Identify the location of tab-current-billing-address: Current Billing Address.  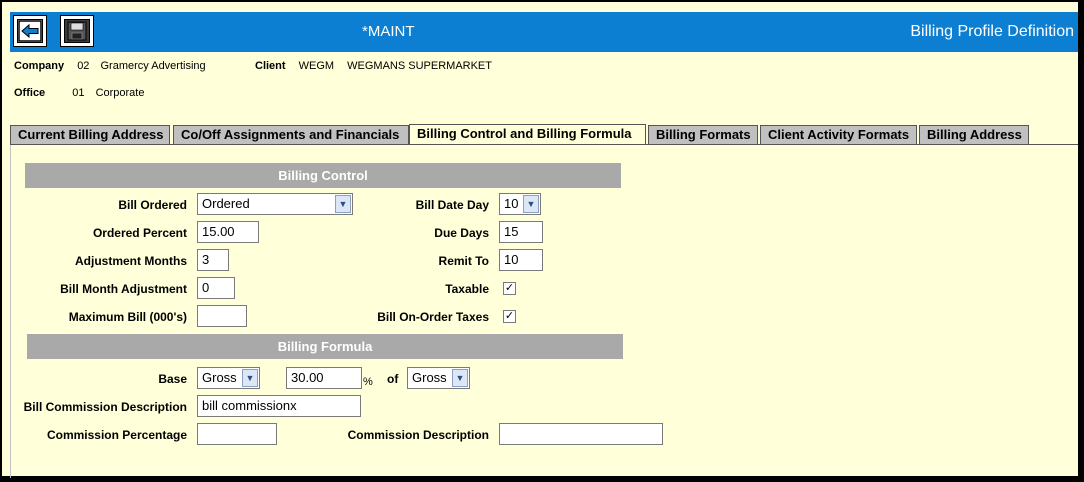
(90, 134).